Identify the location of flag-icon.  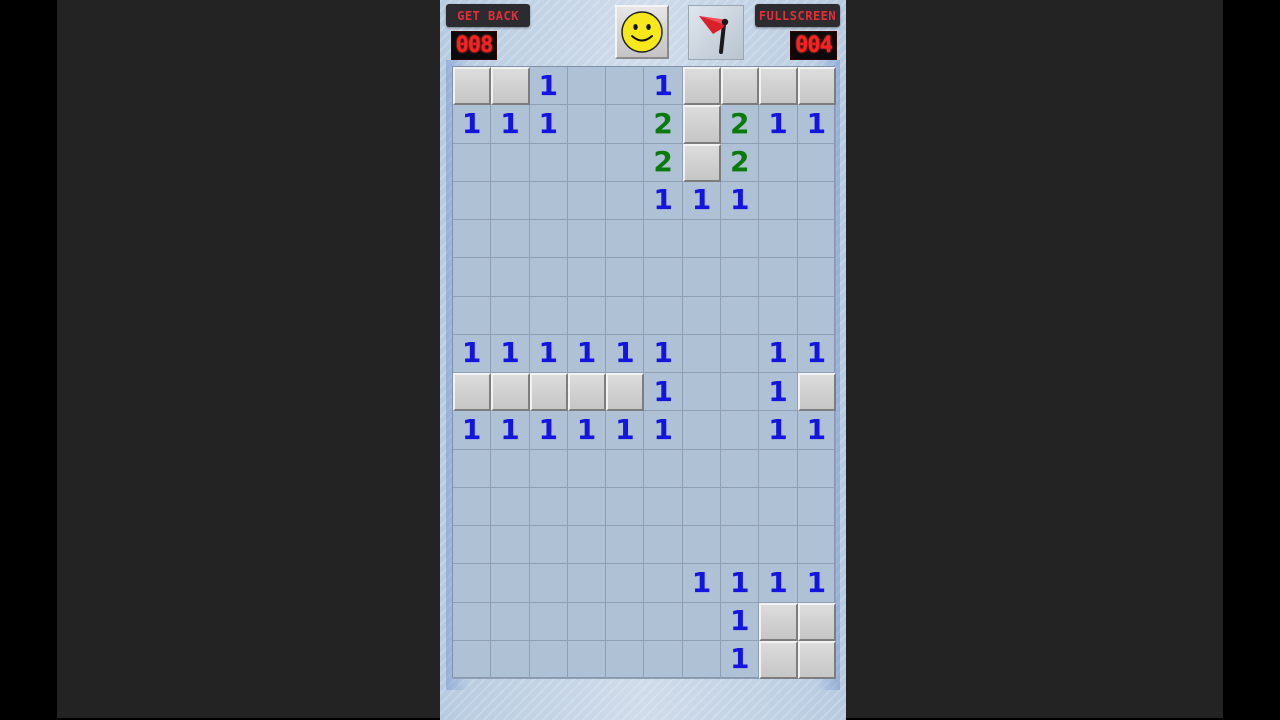
(714, 34).